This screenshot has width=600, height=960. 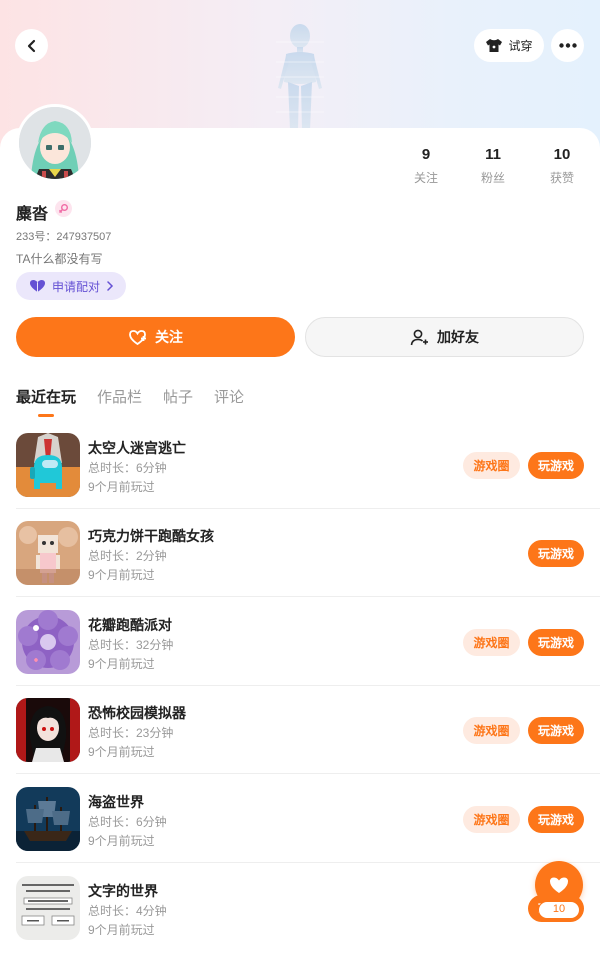 What do you see at coordinates (137, 713) in the screenshot?
I see `game-name: 恐怖校园模拟器` at bounding box center [137, 713].